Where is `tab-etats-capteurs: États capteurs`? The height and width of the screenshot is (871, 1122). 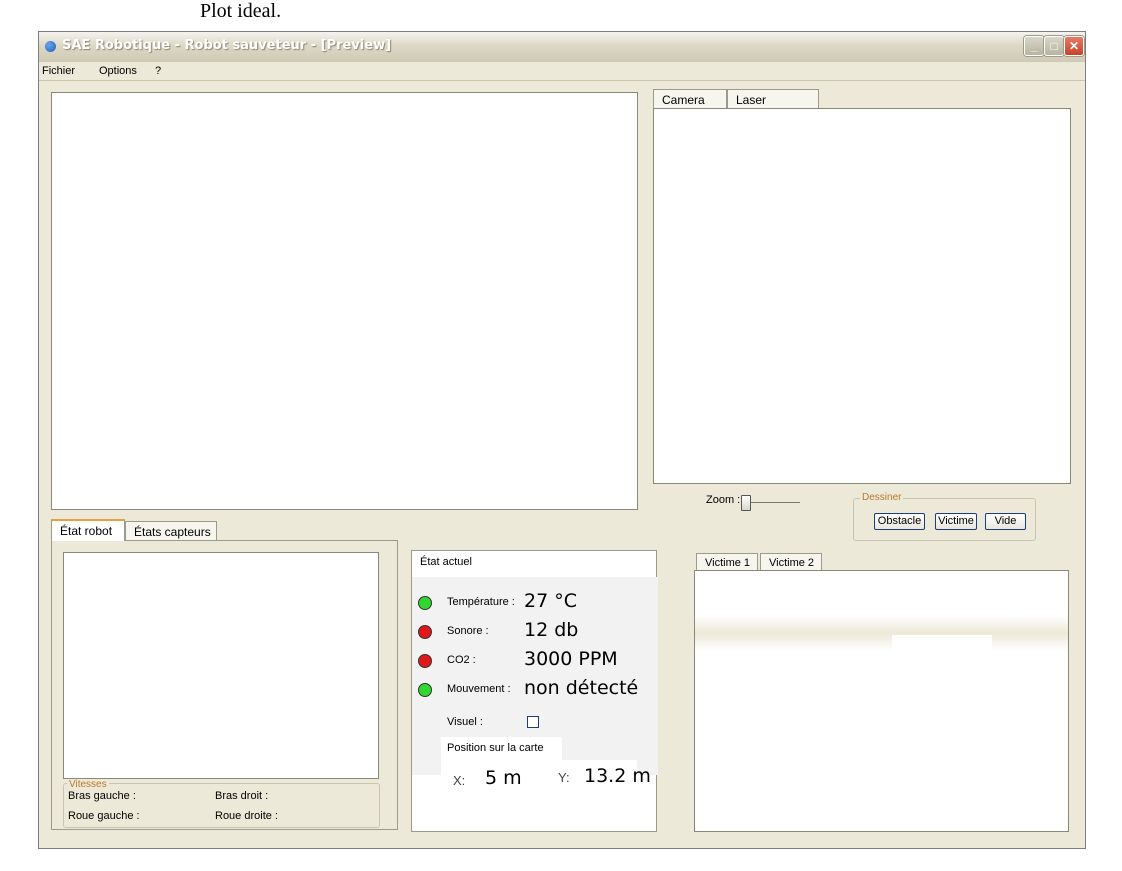 tab-etats-capteurs: États capteurs is located at coordinates (171, 531).